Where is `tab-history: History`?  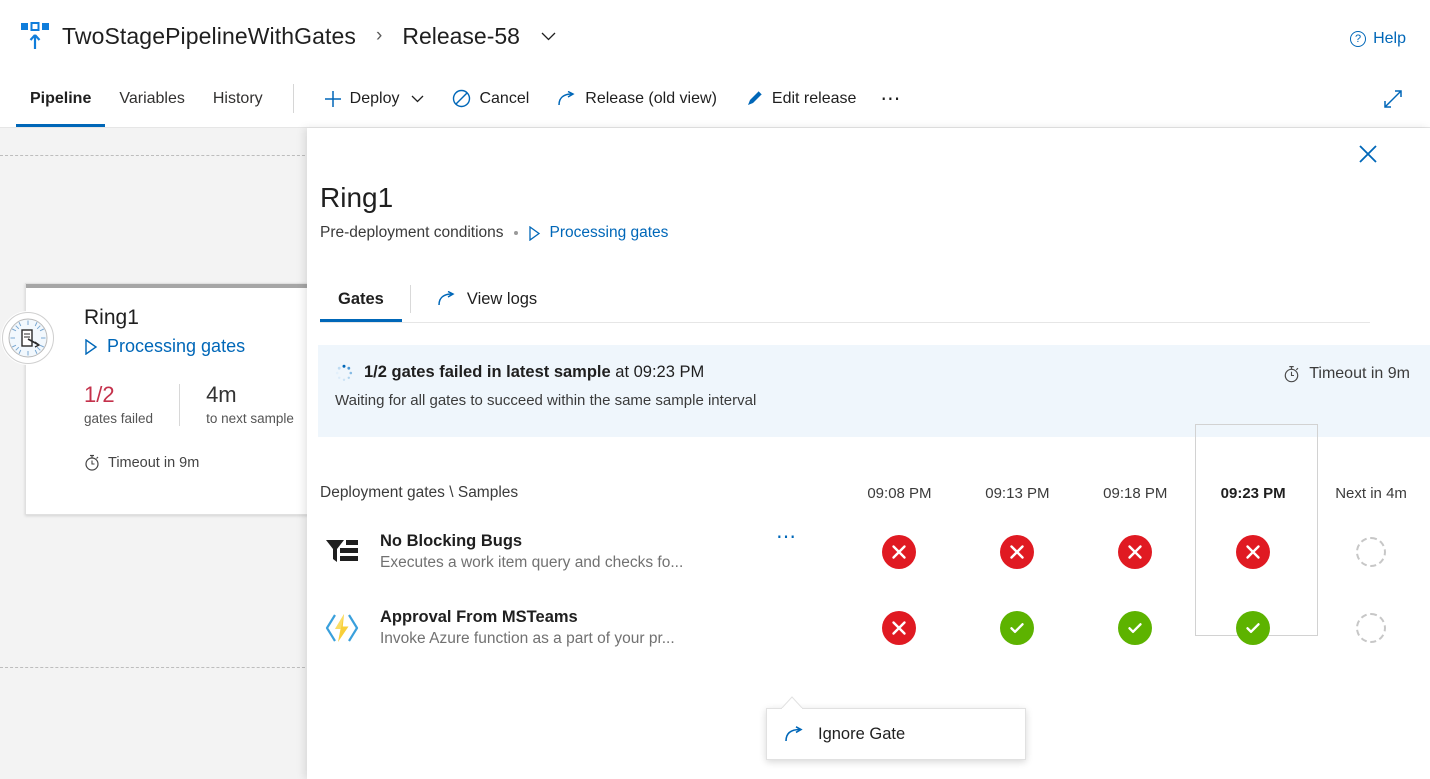
tab-history: History is located at coordinates (238, 98).